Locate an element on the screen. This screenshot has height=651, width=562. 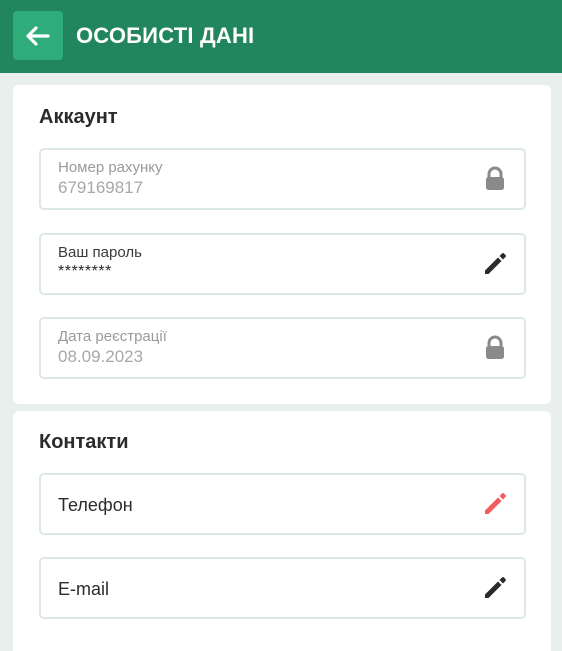
account-number-field: Номер рахунку 679169817 is located at coordinates (282, 179).